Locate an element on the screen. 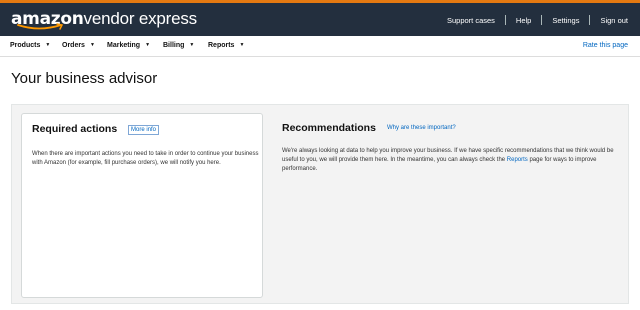  nav-orders-menu: Orders ▼ is located at coordinates (78, 45).